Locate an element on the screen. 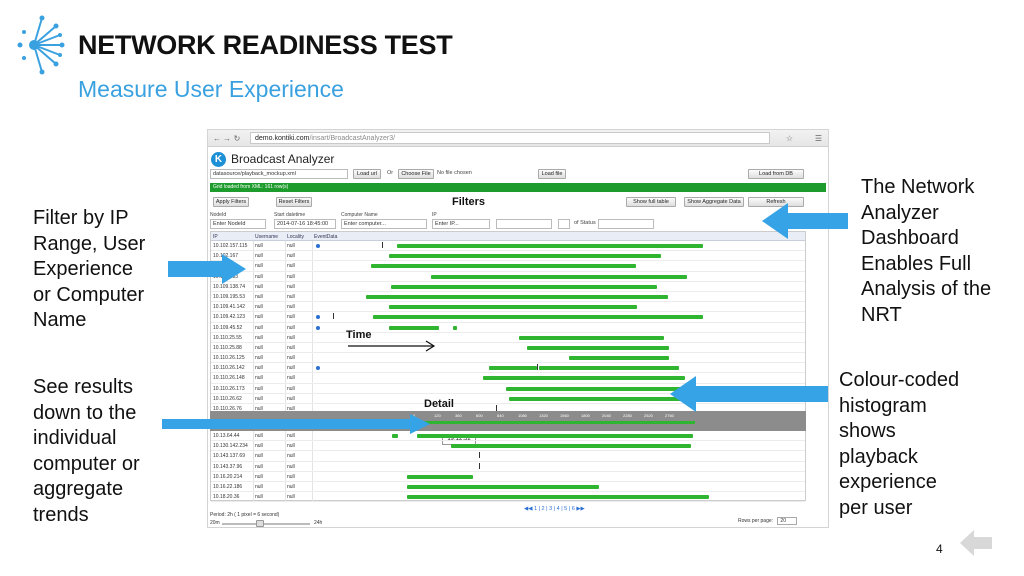 Image resolution: width=1024 pixels, height=576 pixels. table-row: 10.16.22.186 null null is located at coordinates (508, 487).